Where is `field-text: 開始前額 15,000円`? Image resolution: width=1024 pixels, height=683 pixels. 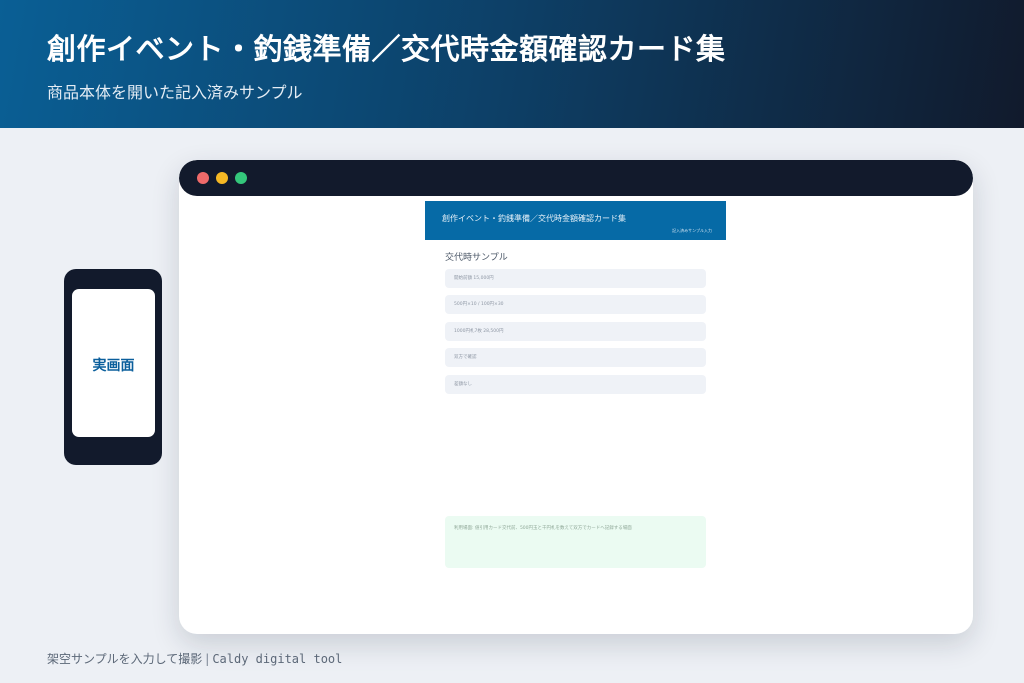 field-text: 開始前額 15,000円 is located at coordinates (474, 278).